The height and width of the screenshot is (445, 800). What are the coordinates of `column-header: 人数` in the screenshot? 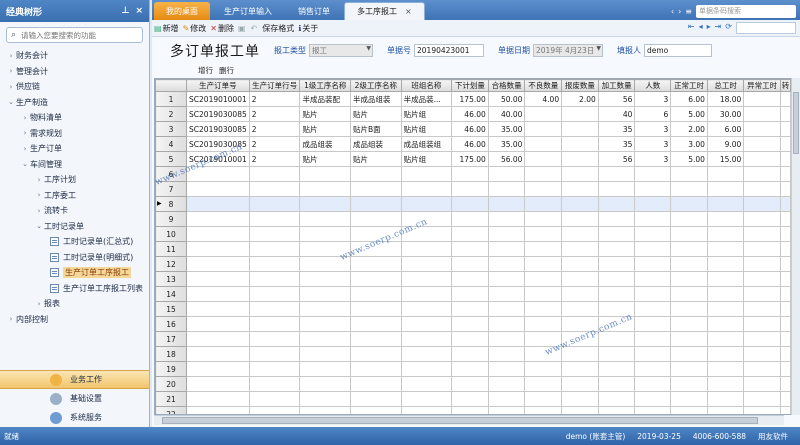 It's located at (653, 85).